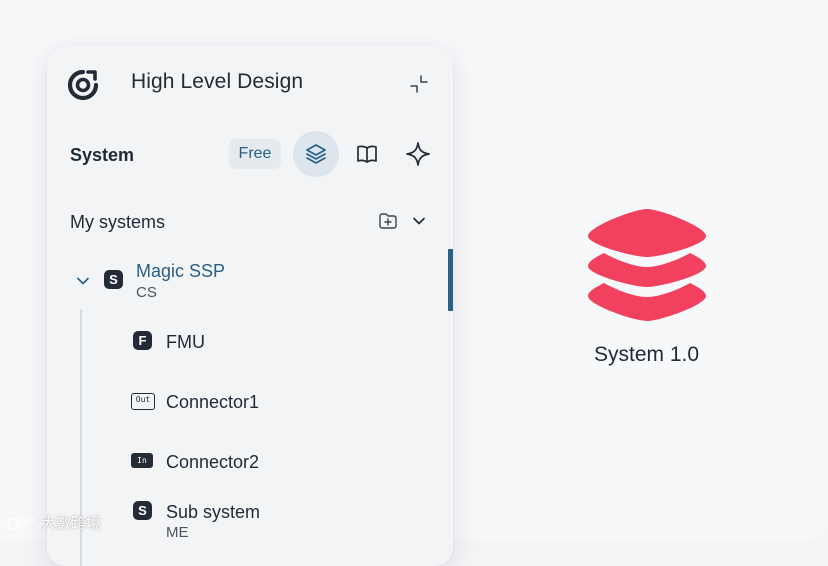 This screenshot has width=828, height=566. What do you see at coordinates (213, 462) in the screenshot?
I see `tree-item-label: Connector2` at bounding box center [213, 462].